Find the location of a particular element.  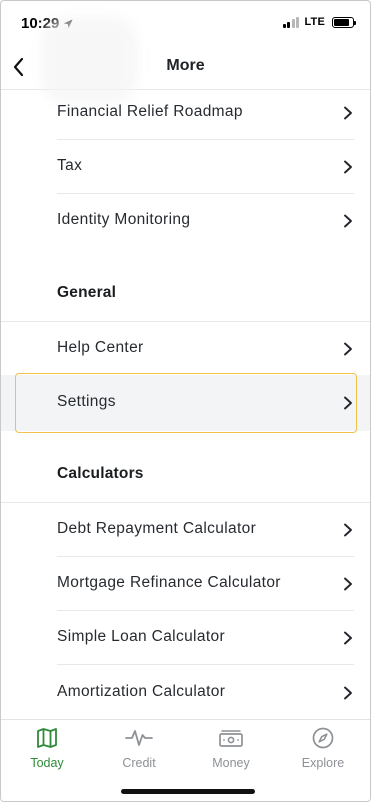

menu-item-identity-monitoring: Identity Monitoring is located at coordinates (185, 221).